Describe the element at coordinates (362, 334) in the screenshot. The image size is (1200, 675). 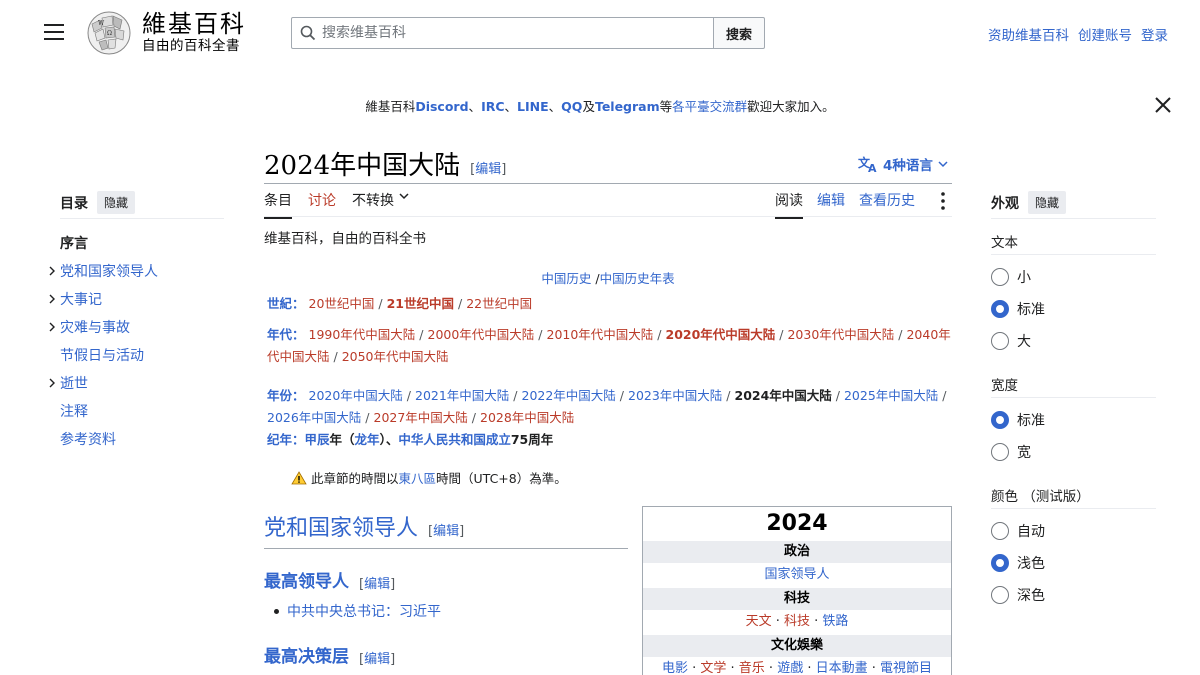
I see `decade-link: 1990年代中国大陆` at that location.